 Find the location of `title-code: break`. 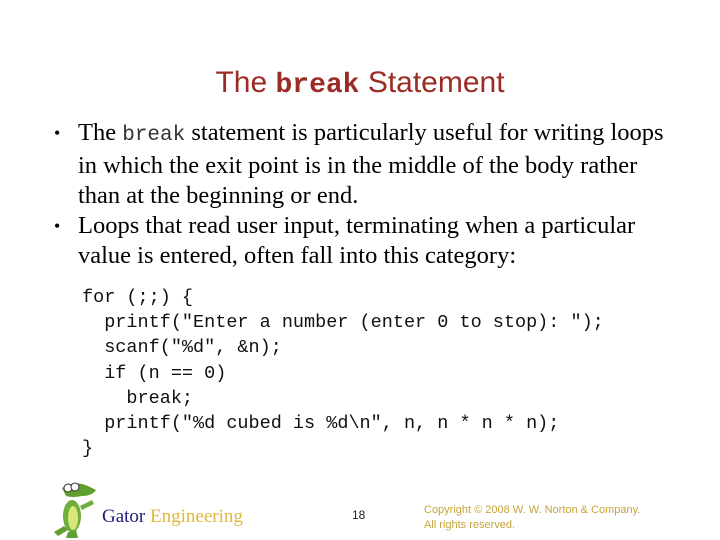

title-code: break is located at coordinates (317, 85).